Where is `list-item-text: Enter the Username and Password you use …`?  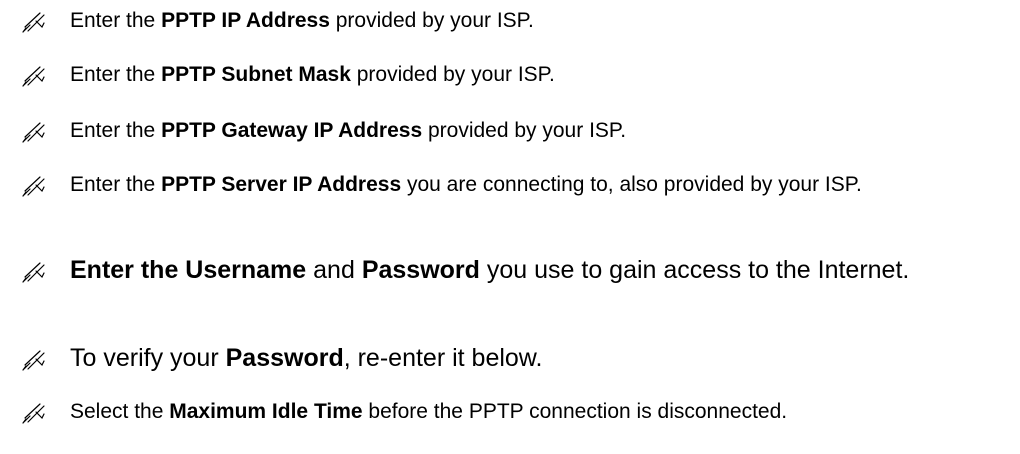 list-item-text: Enter the Username and Password you use … is located at coordinates (490, 270).